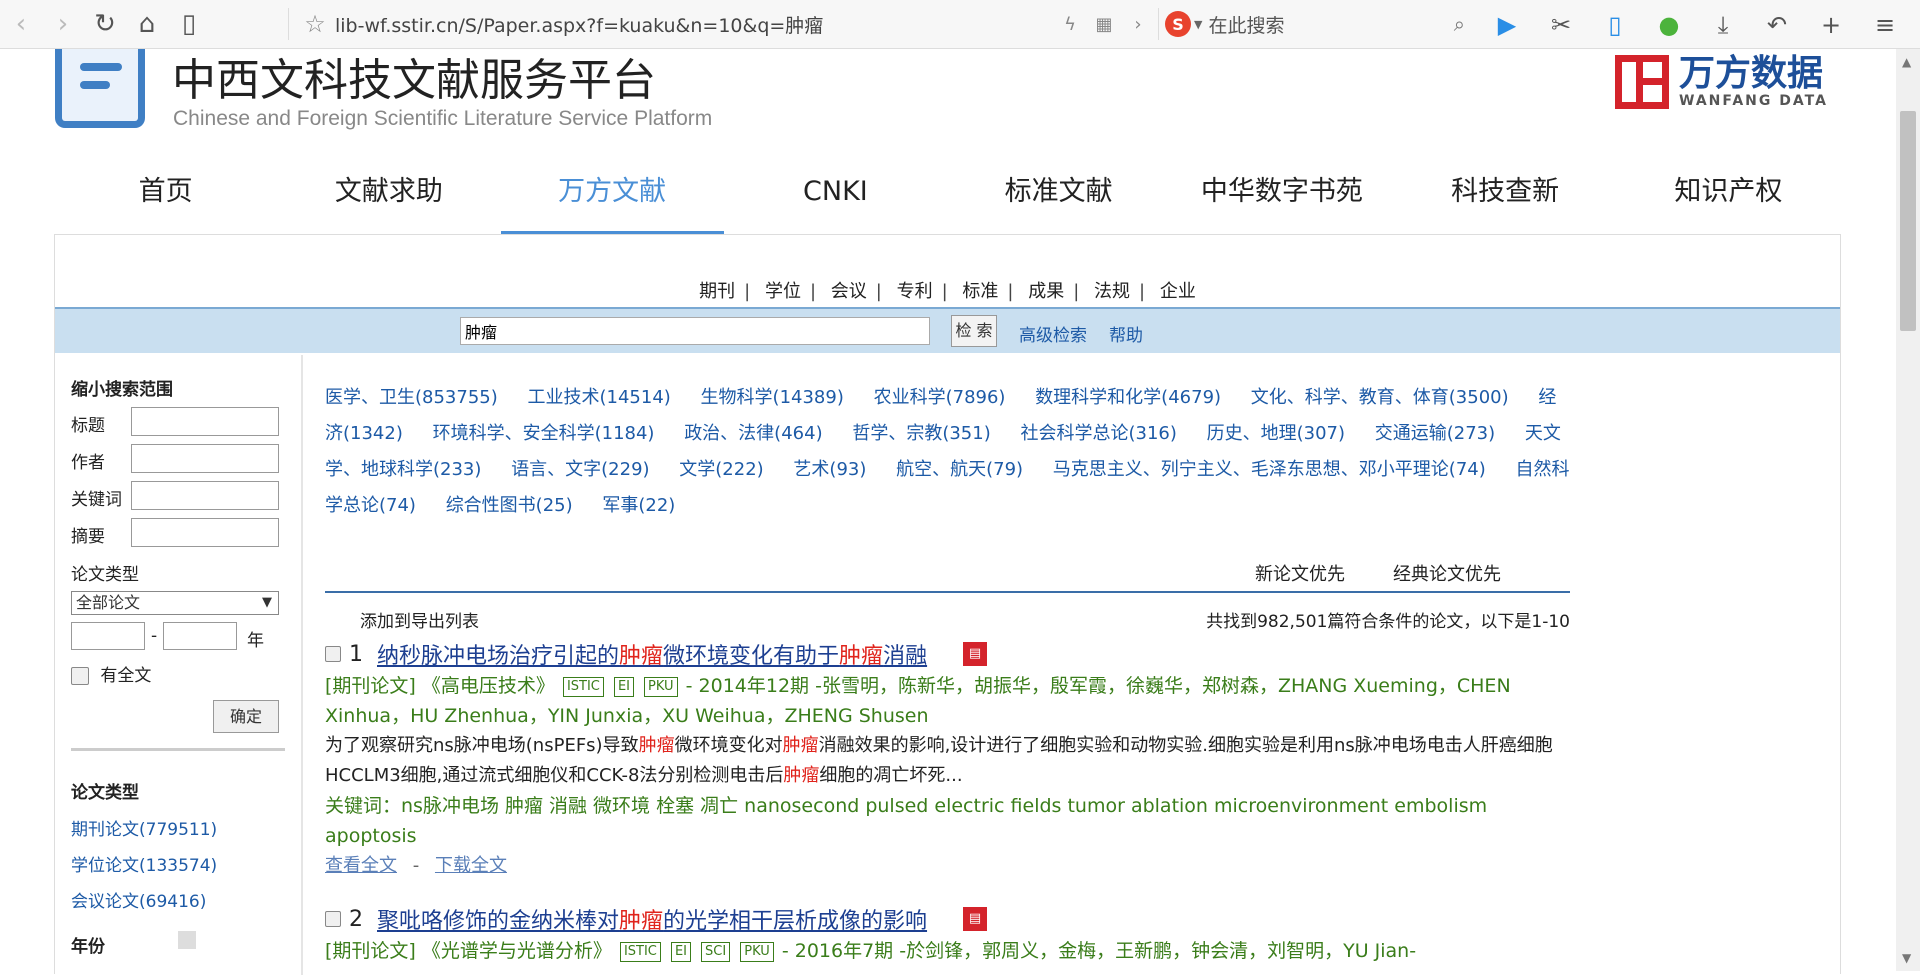 This screenshot has height=975, width=1920. I want to click on nav-cnki: CNKI, so click(835, 202).